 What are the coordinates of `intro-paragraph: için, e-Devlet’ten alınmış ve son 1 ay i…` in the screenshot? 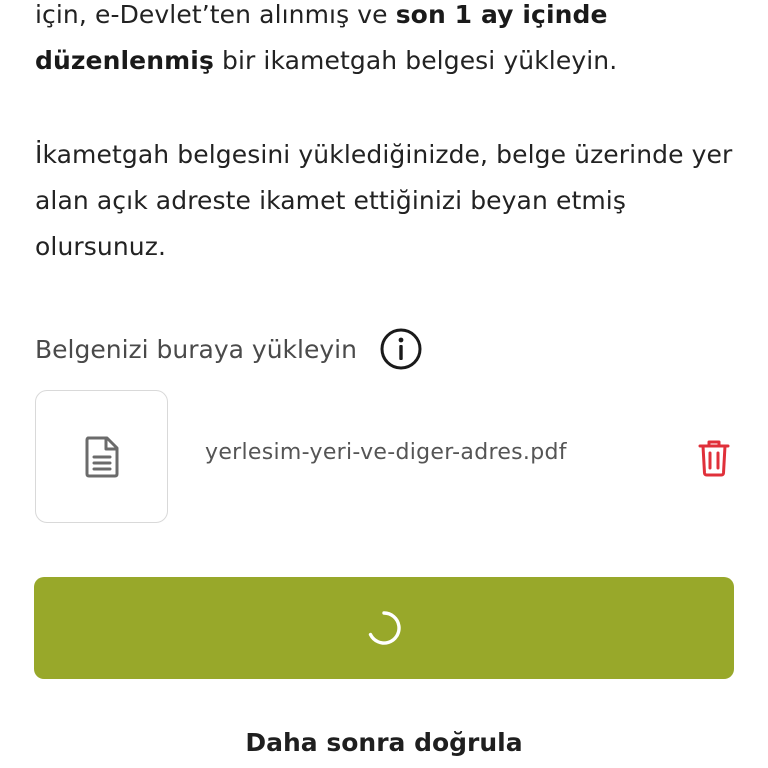 It's located at (385, 42).